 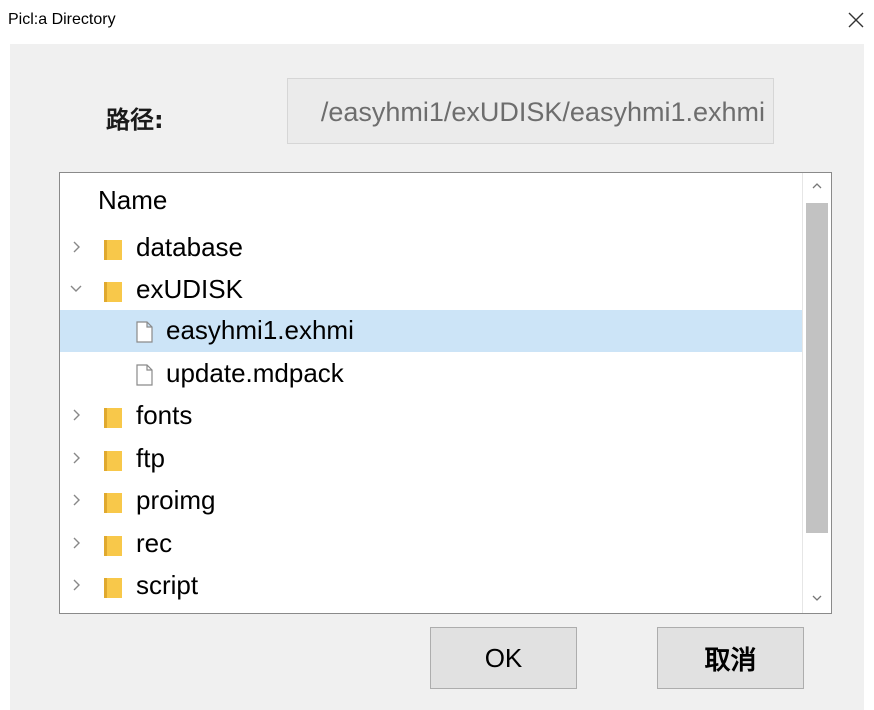 I want to click on tree-row-label: ftp, so click(x=150, y=458).